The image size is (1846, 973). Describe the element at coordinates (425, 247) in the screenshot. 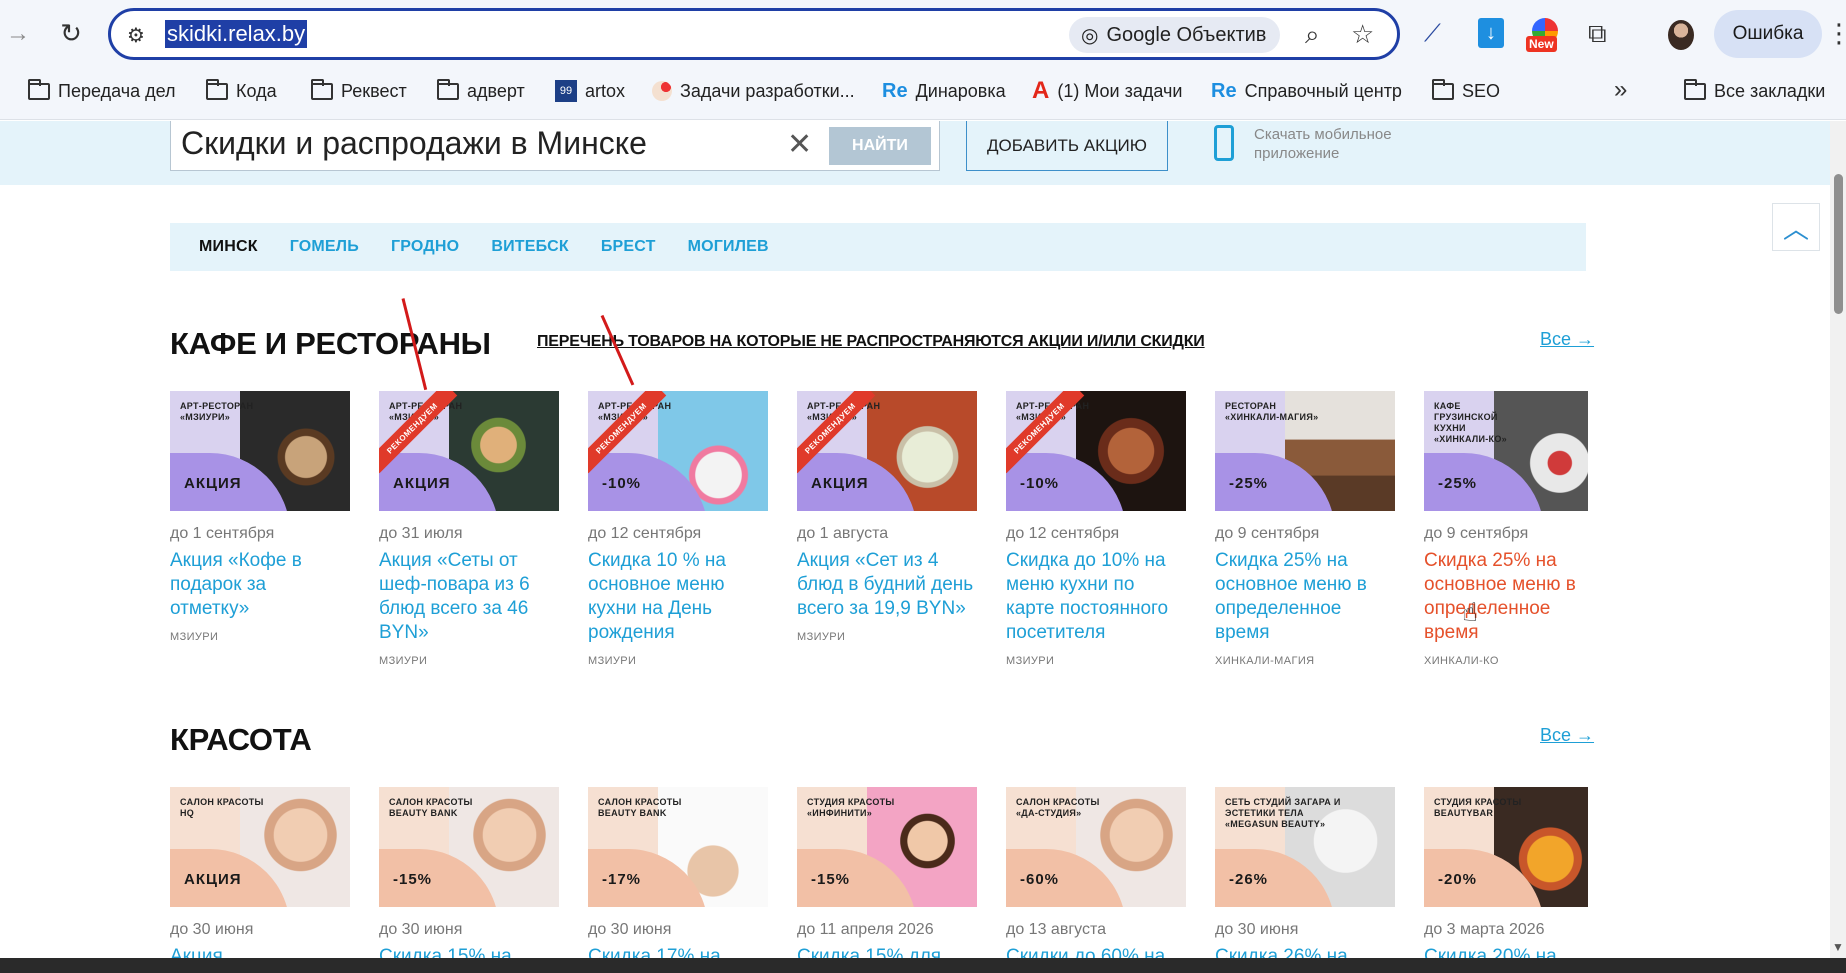

I see `tab-grodno: ГРОДНО` at that location.